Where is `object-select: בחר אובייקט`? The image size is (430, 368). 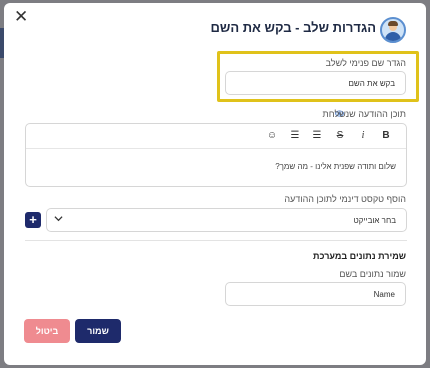
object-select: בחר אובייקט is located at coordinates (226, 220).